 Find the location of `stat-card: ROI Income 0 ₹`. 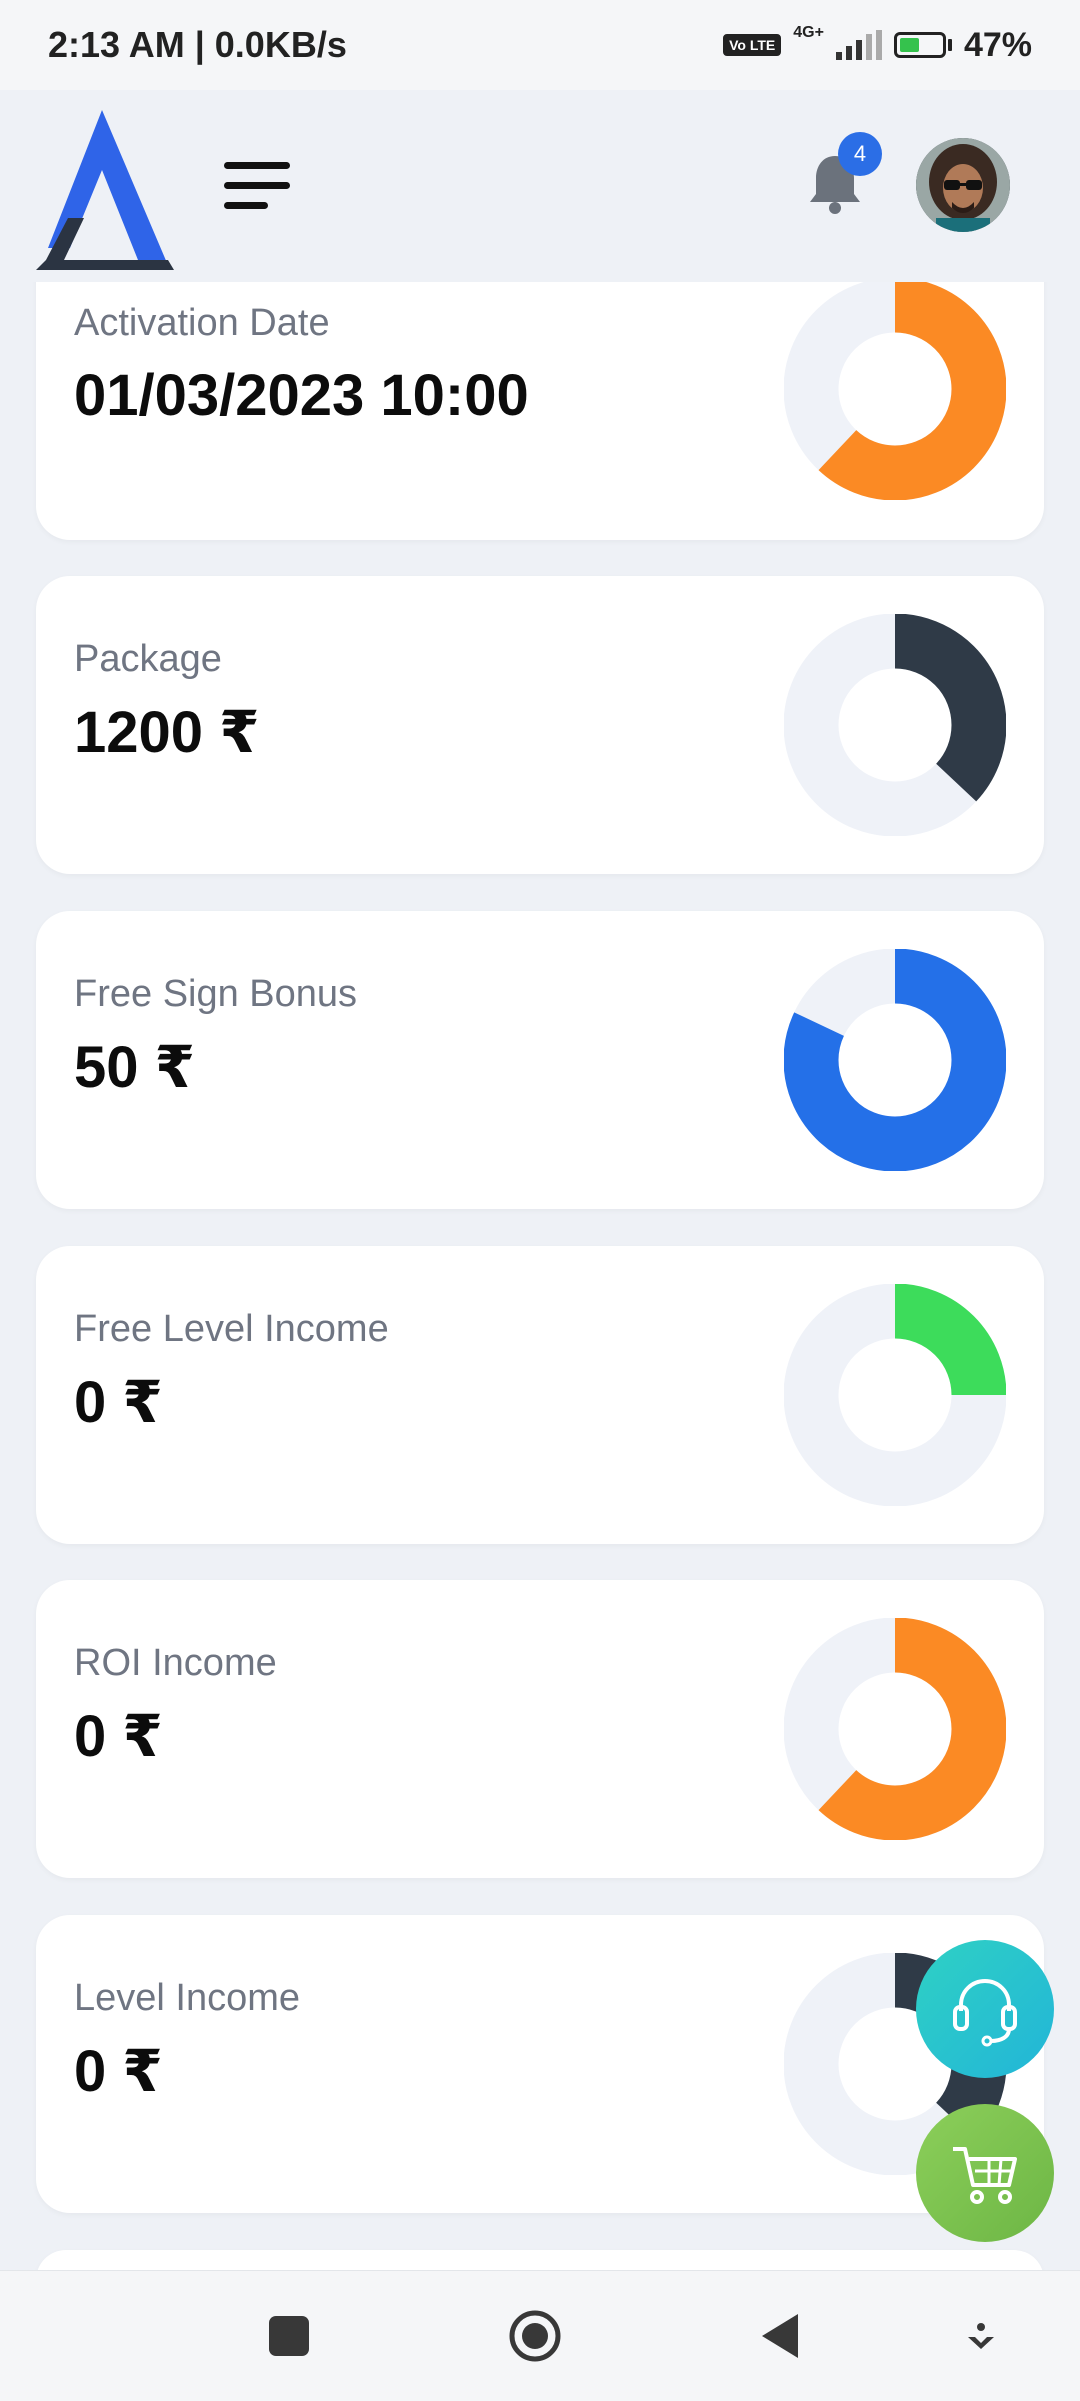

stat-card: ROI Income 0 ₹ is located at coordinates (540, 1729).